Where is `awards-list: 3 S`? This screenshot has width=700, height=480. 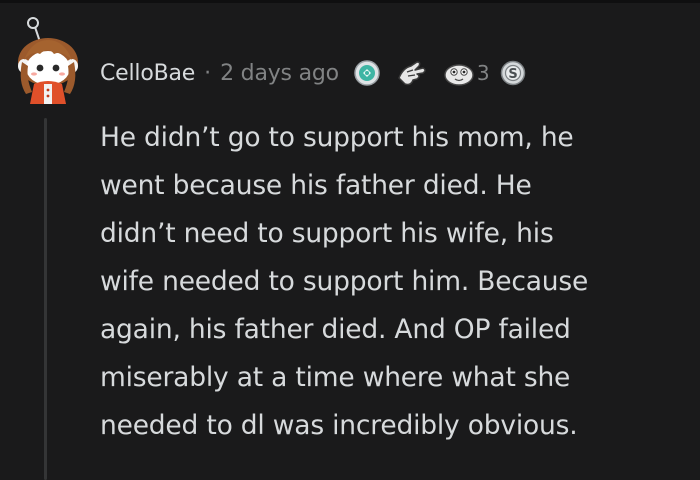 awards-list: 3 S is located at coordinates (446, 73).